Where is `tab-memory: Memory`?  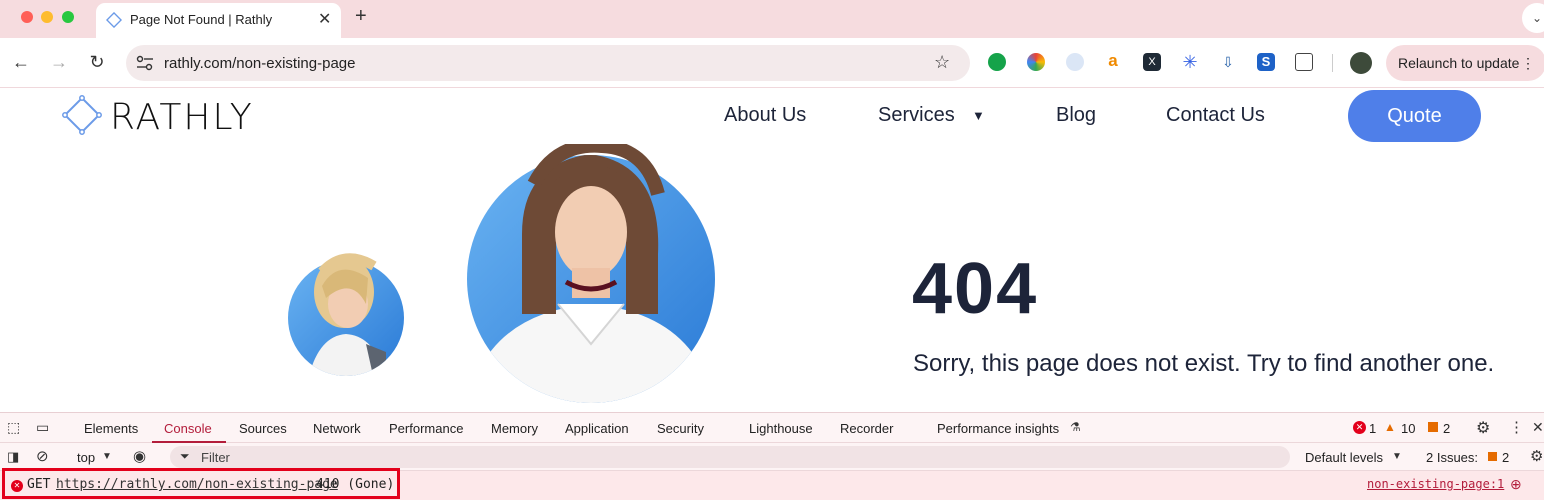
tab-memory: Memory is located at coordinates (514, 428).